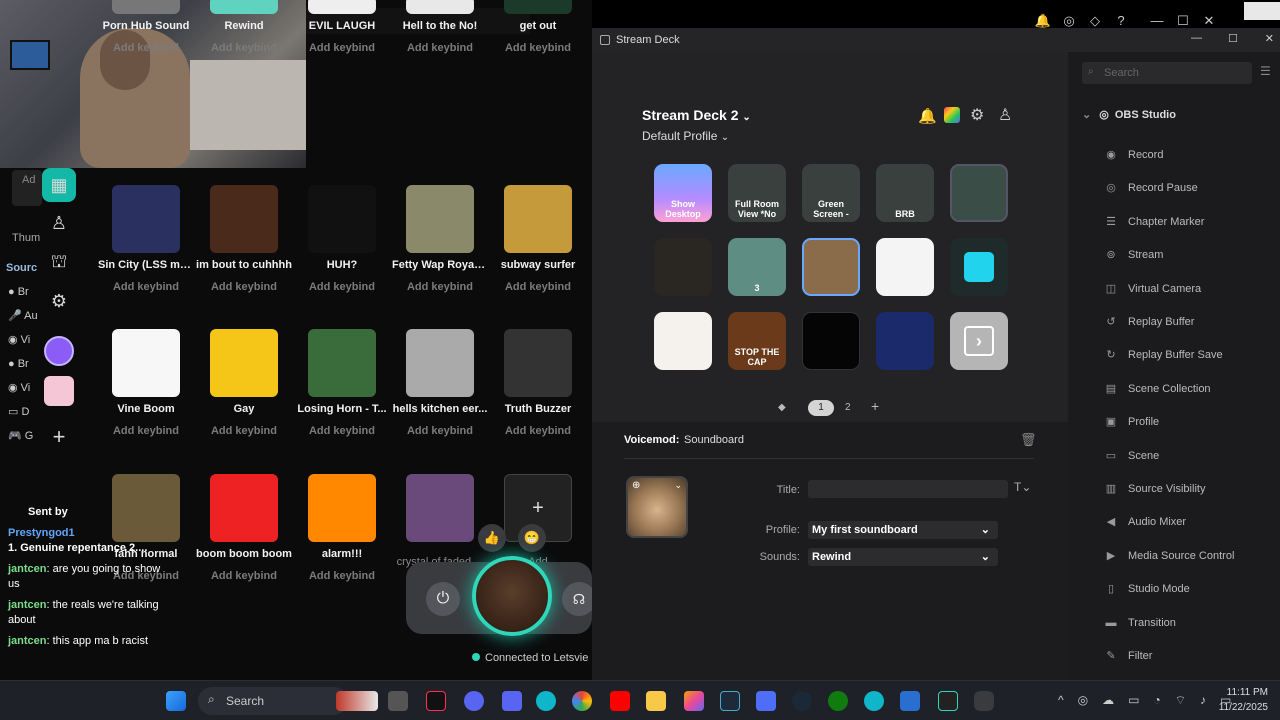 This screenshot has height=720, width=1280. What do you see at coordinates (1168, 556) in the screenshot?
I see `action-item: ▶ Media Source Control` at bounding box center [1168, 556].